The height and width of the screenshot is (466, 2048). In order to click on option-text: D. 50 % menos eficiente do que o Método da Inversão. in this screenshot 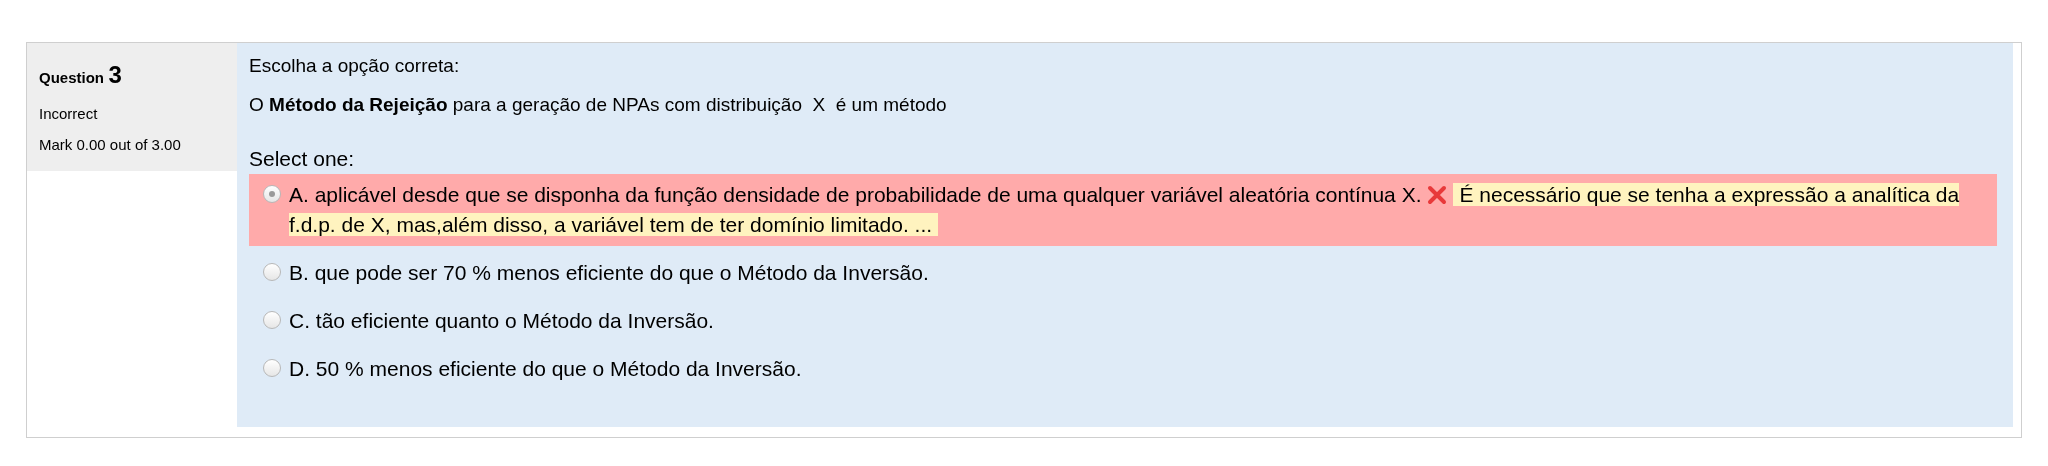, I will do `click(545, 369)`.